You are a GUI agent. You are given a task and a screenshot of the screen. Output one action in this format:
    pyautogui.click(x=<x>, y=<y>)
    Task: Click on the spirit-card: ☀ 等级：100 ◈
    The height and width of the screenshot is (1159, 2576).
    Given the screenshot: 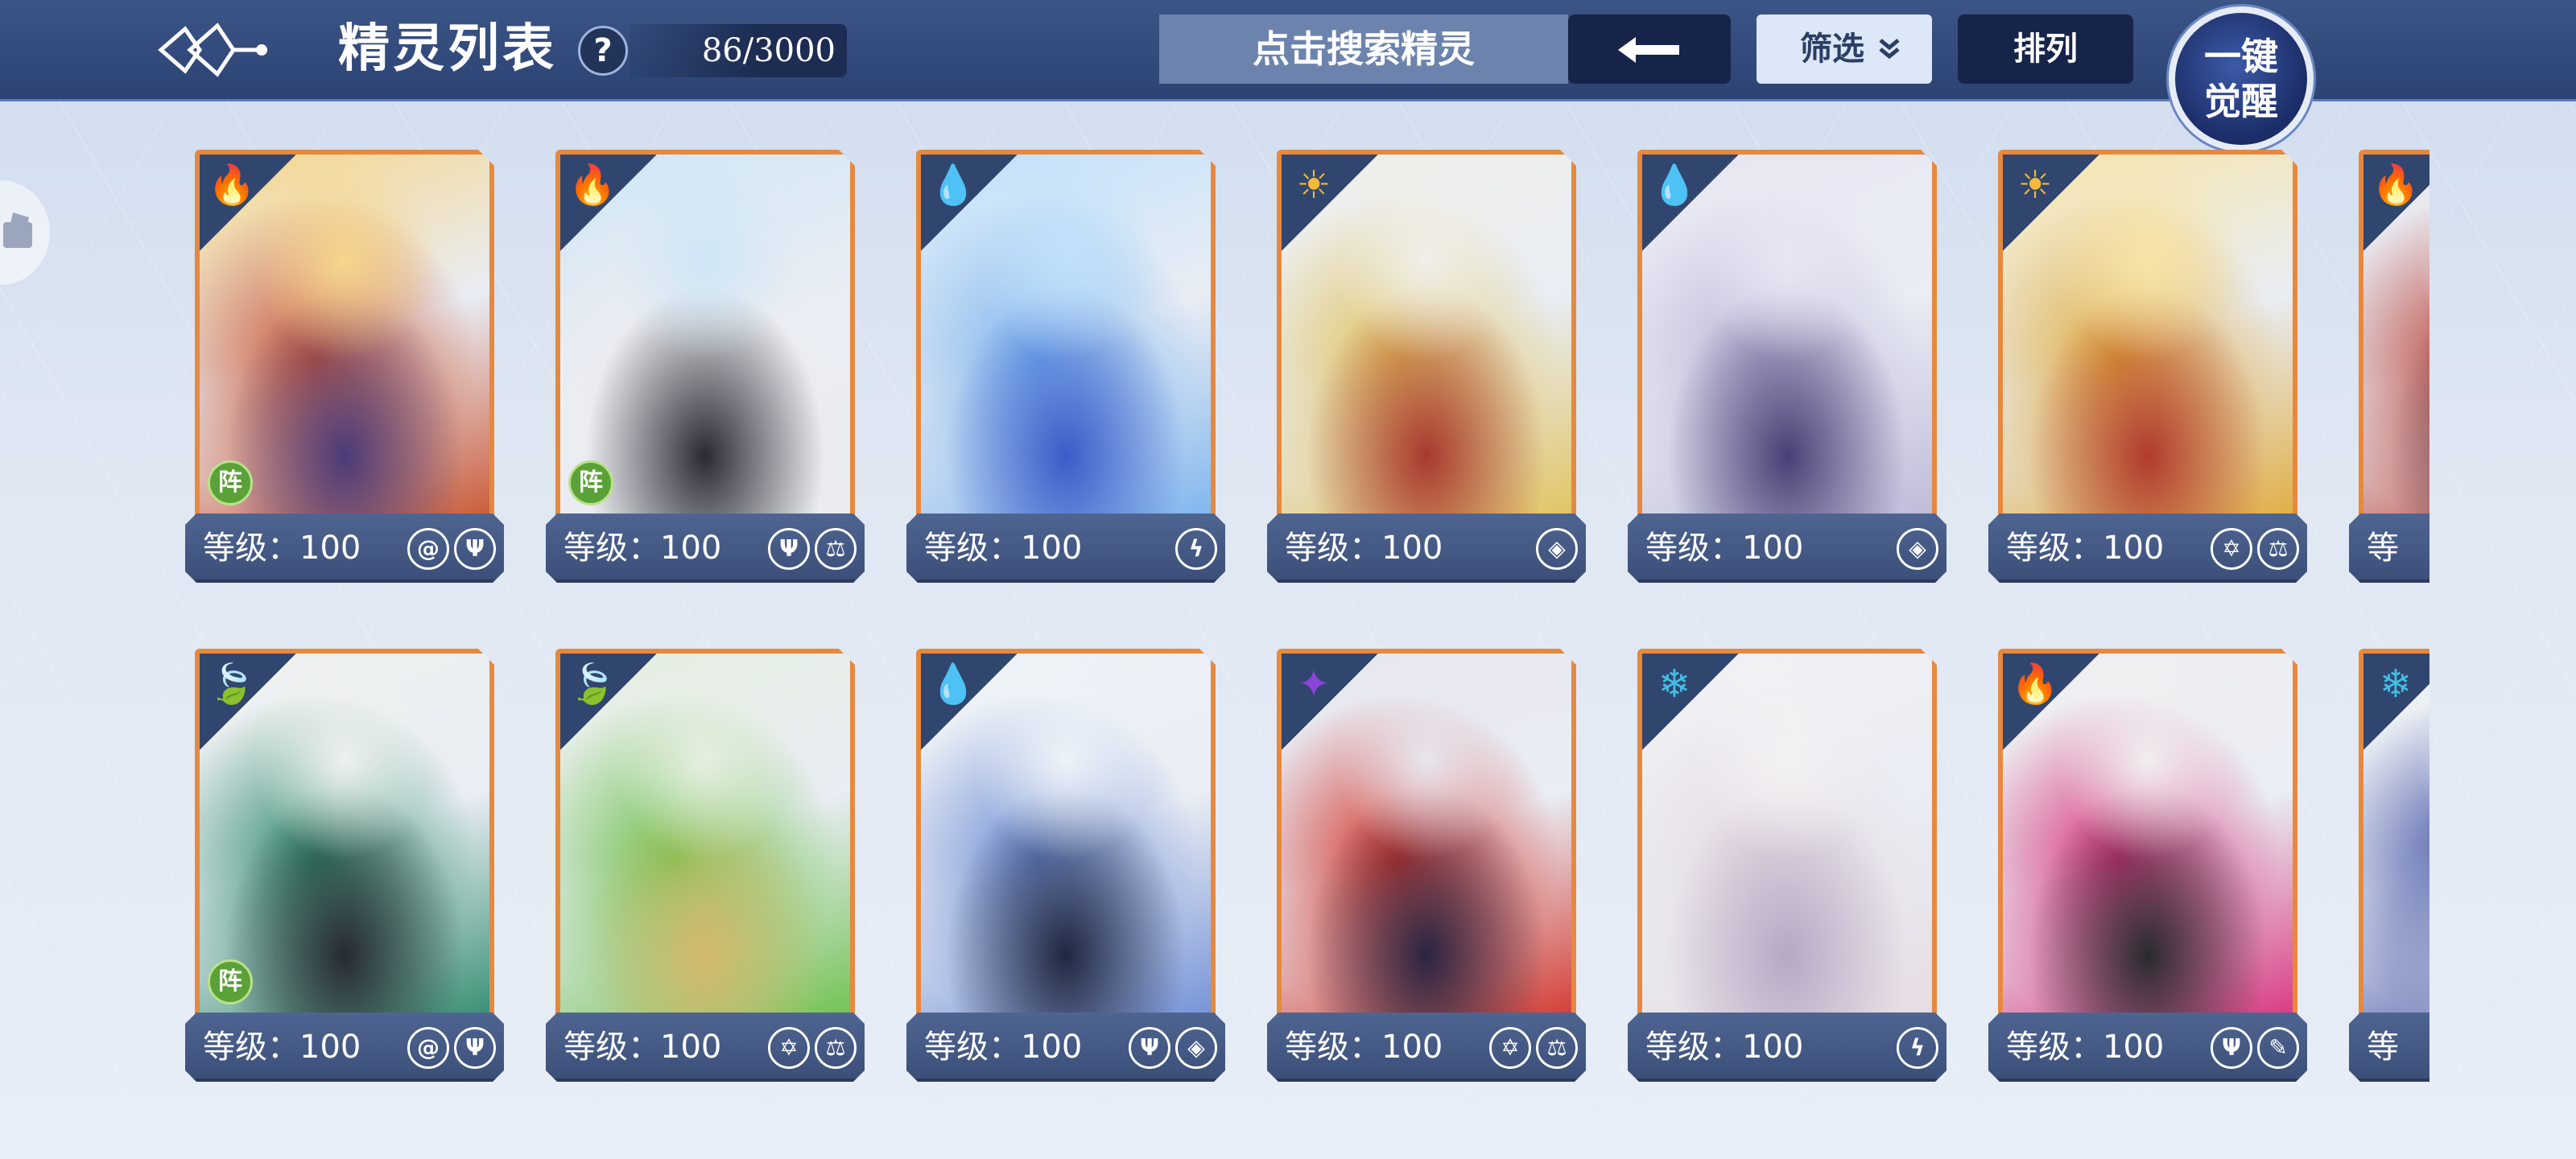 What is the action you would take?
    pyautogui.click(x=1426, y=375)
    